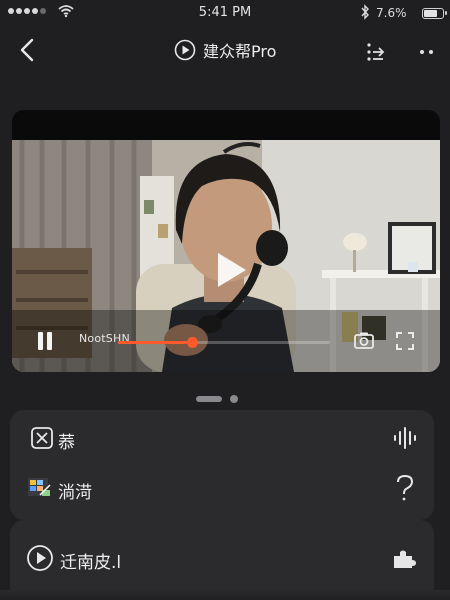 The height and width of the screenshot is (600, 450). Describe the element at coordinates (39, 487) in the screenshot. I see `pixel-image-icon` at that location.